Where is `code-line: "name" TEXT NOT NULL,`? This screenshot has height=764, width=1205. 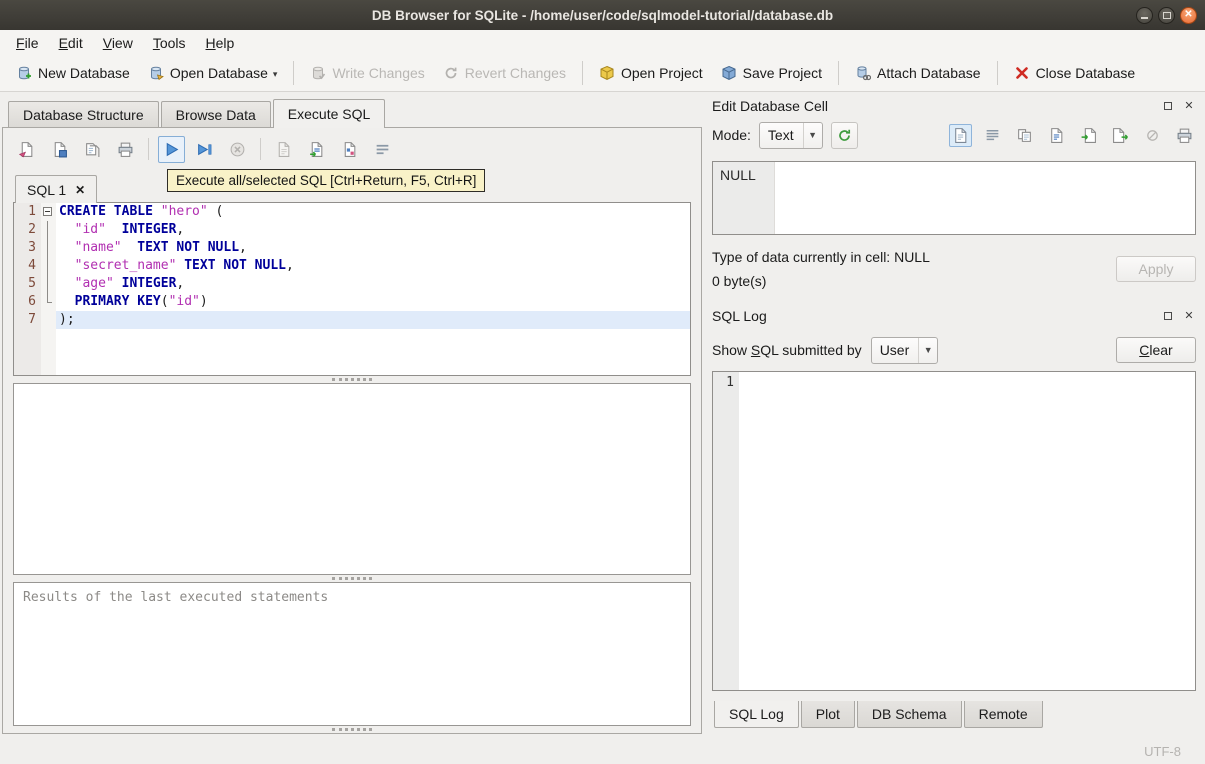 code-line: "name" TEXT NOT NULL, is located at coordinates (373, 248).